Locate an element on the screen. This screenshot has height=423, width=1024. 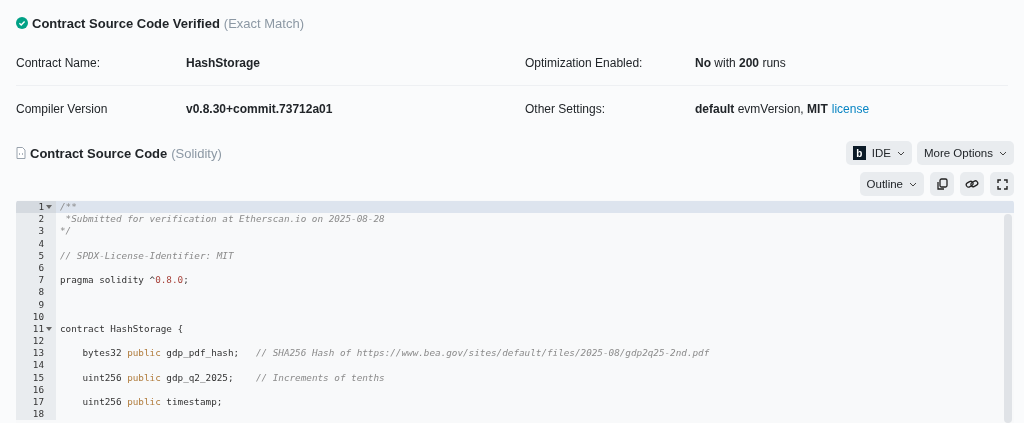
line-number: 17 is located at coordinates (38, 402).